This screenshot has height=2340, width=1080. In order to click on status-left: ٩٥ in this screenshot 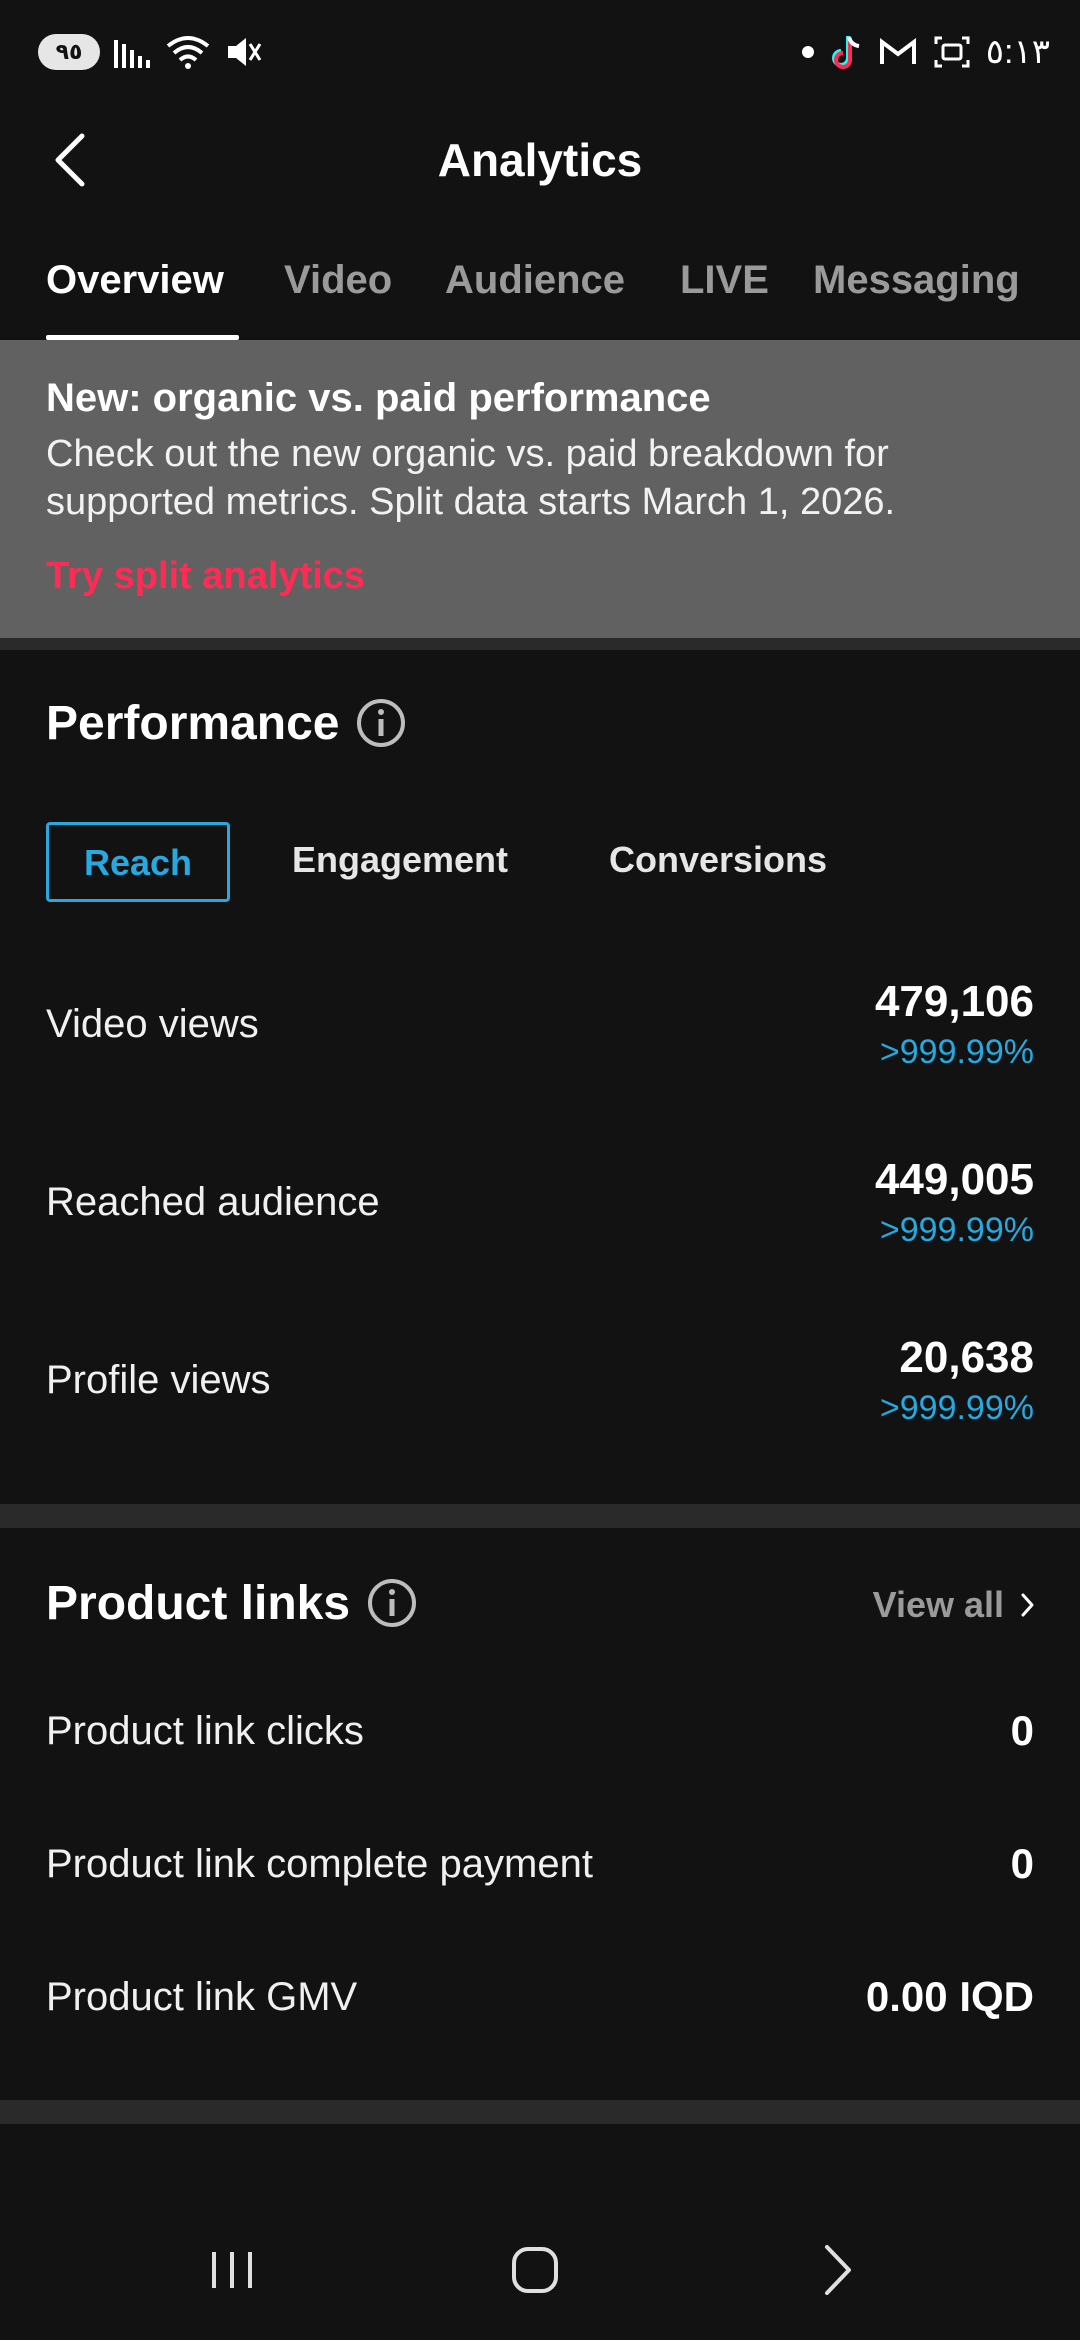, I will do `click(151, 52)`.